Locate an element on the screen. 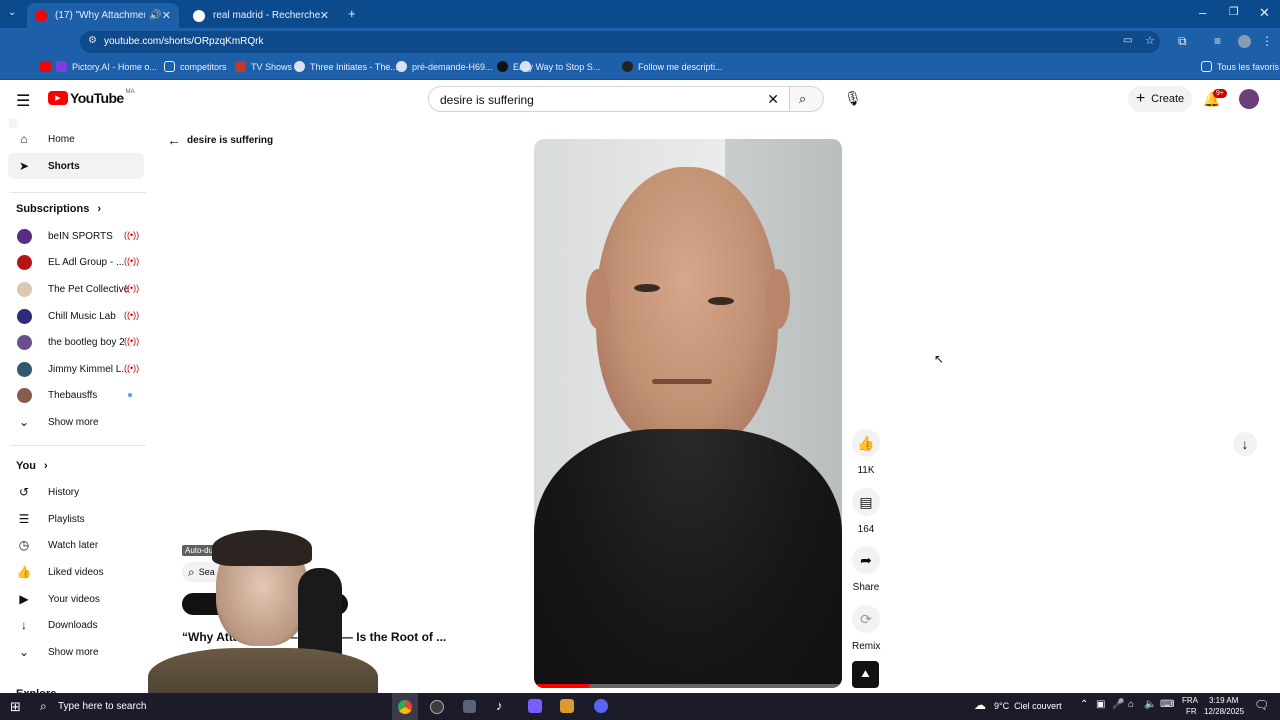  search-button: ⌕ is located at coordinates (807, 99).